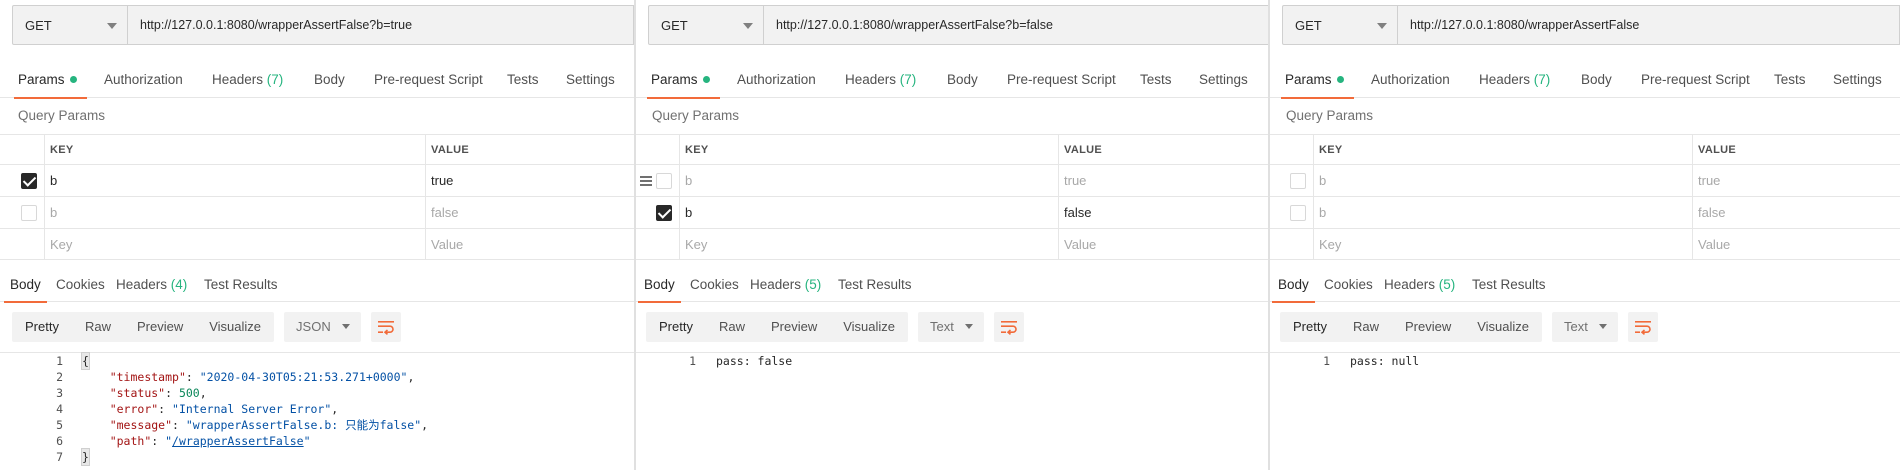 This screenshot has height=470, width=1900. What do you see at coordinates (1649, 25) in the screenshot?
I see `url-input: http://127.0.0.1:8080/wrapperAssertFalse` at bounding box center [1649, 25].